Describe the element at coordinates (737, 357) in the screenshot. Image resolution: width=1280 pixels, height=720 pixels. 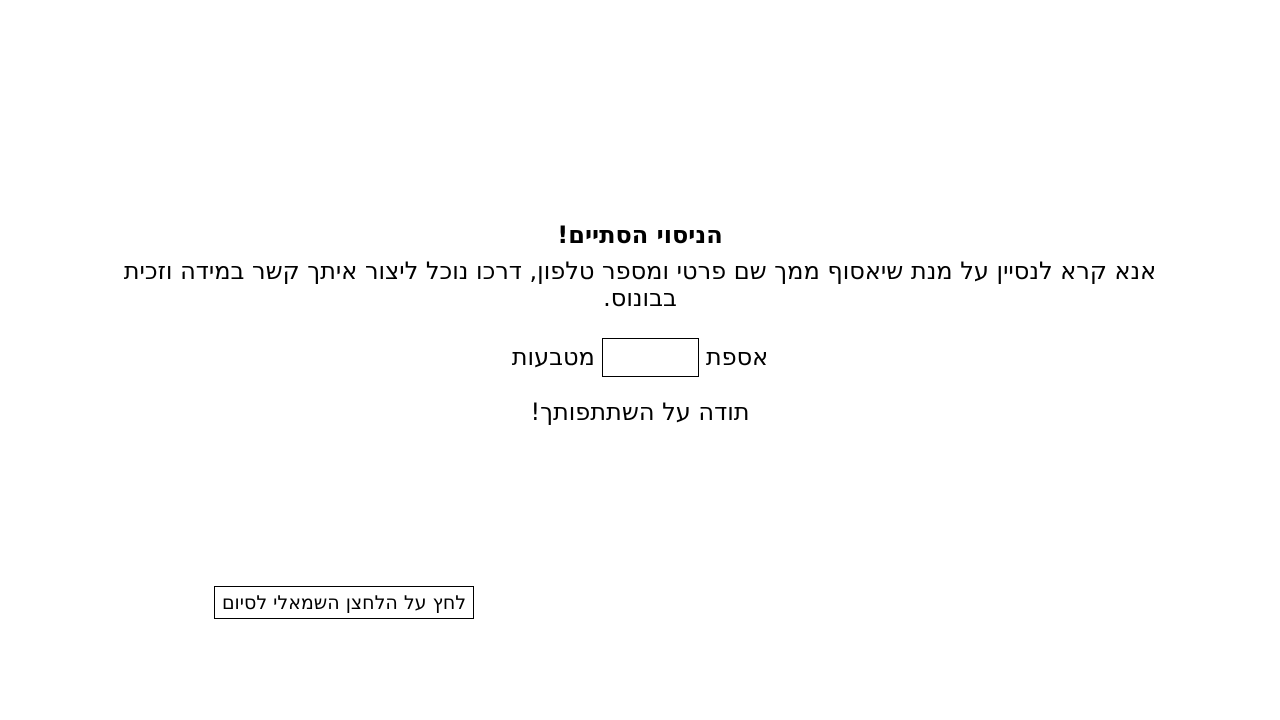
I see `collected-prefix-label: אספת` at that location.